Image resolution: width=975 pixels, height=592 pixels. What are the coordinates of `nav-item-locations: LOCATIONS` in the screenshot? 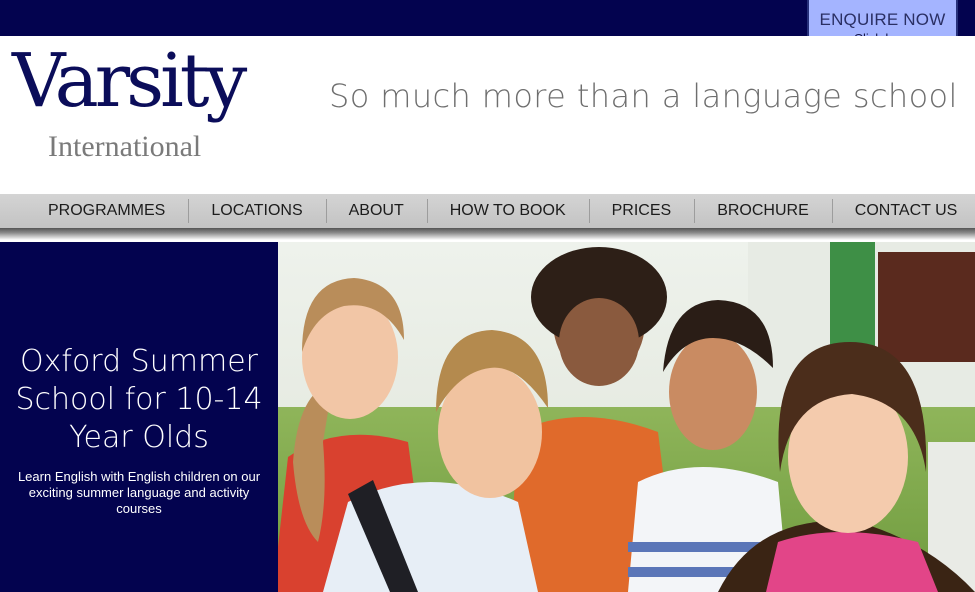 It's located at (256, 211).